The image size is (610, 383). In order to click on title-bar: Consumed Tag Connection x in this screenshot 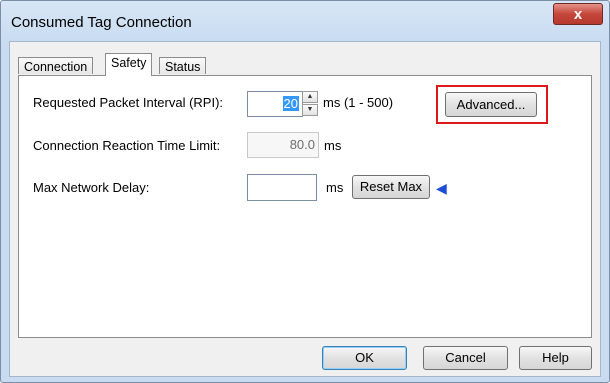, I will do `click(305, 21)`.